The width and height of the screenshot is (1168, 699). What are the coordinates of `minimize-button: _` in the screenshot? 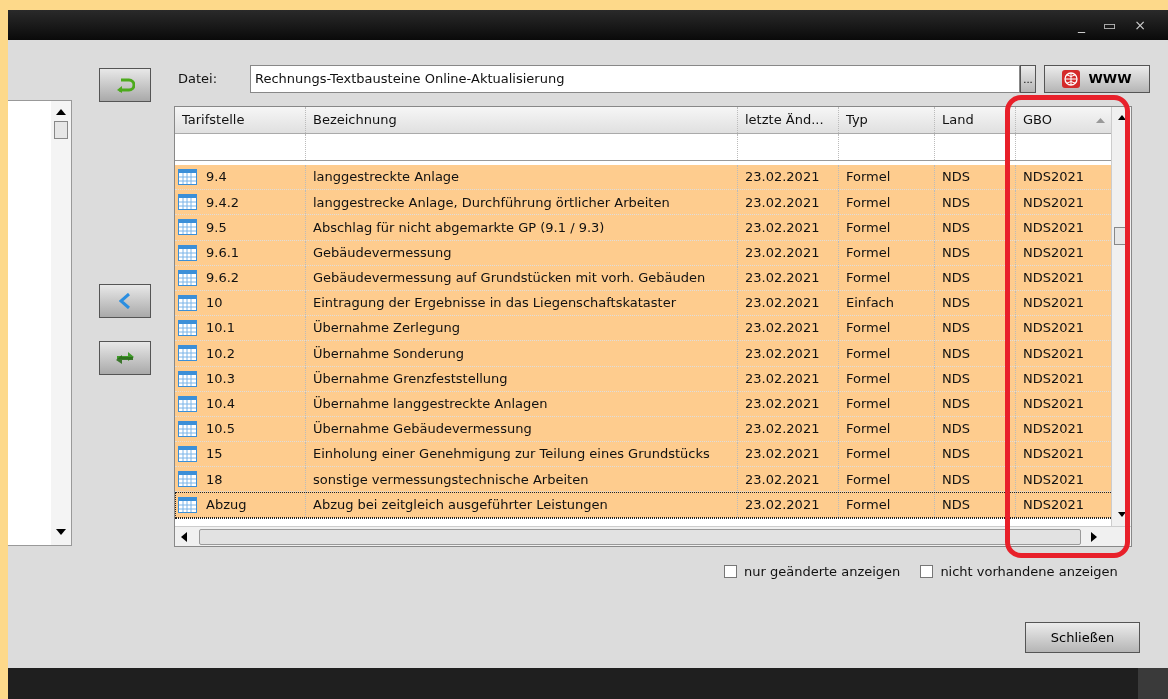 It's located at (1082, 25).